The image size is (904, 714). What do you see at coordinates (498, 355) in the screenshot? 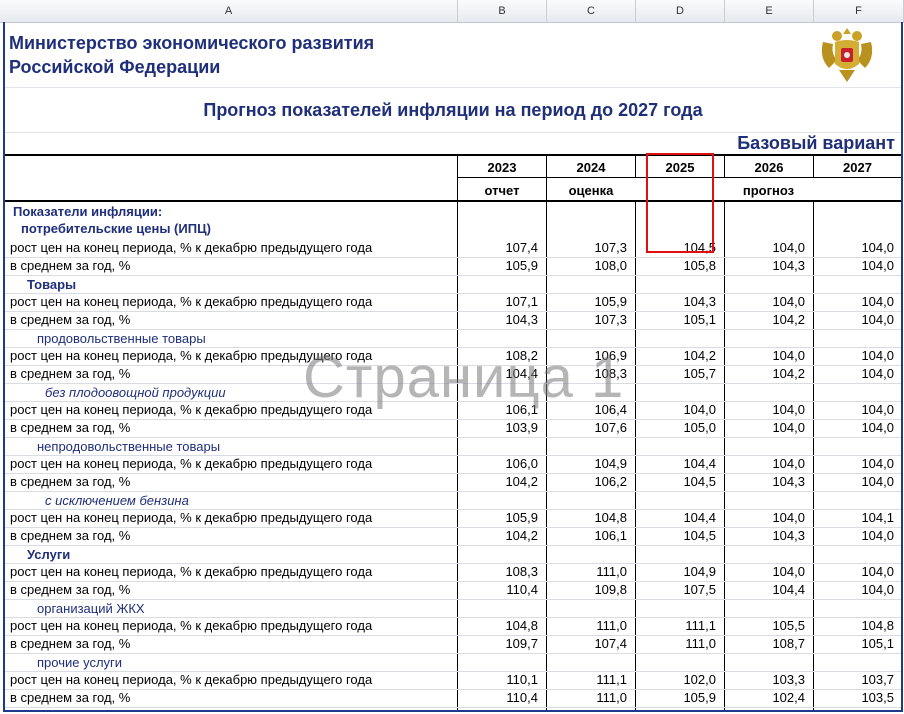
I see `value-cell: 108,2` at bounding box center [498, 355].